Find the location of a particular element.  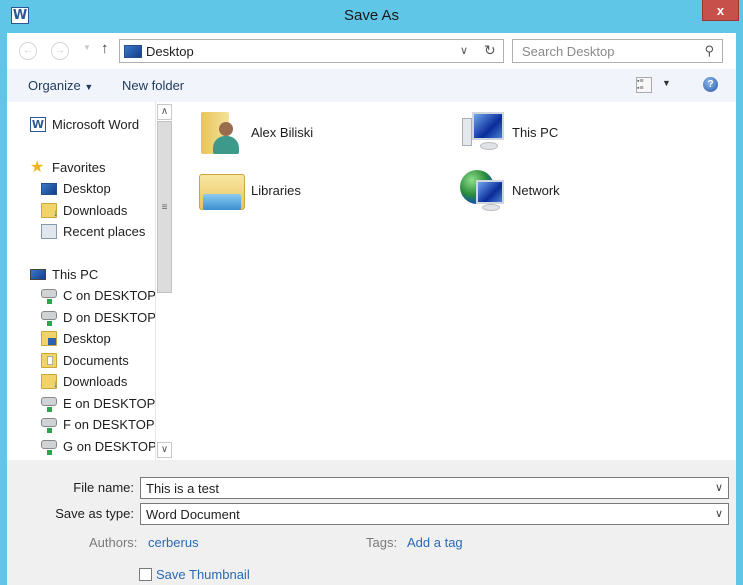

nav-pane-scrollbar: ∧ ≡ ∨ is located at coordinates (163, 281).